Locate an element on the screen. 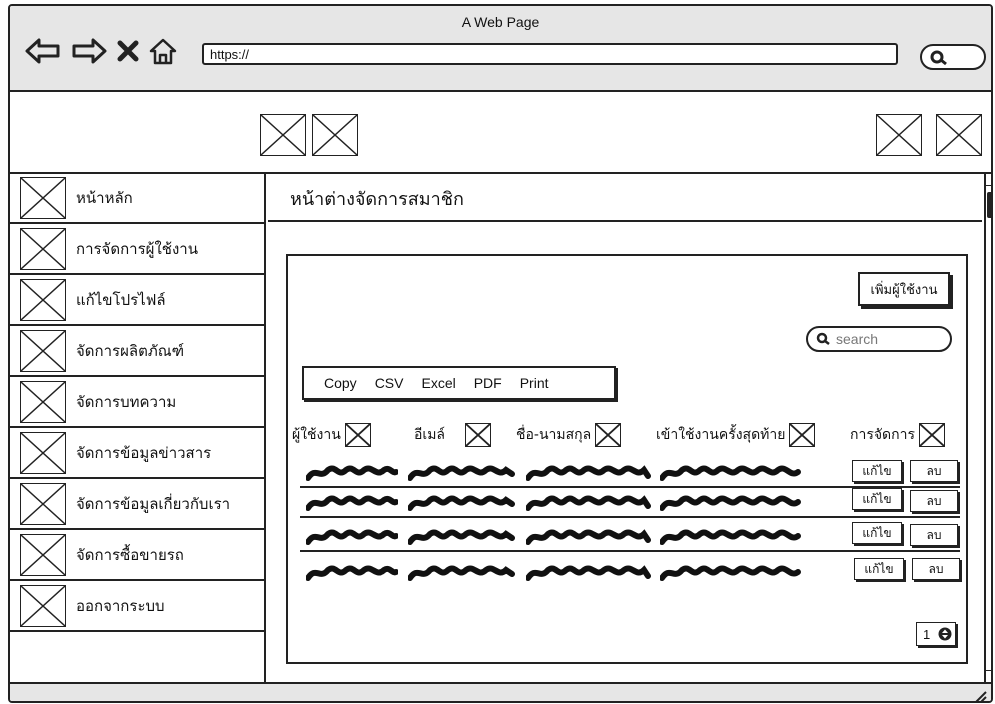  resize-grip-icon is located at coordinates (980, 696).